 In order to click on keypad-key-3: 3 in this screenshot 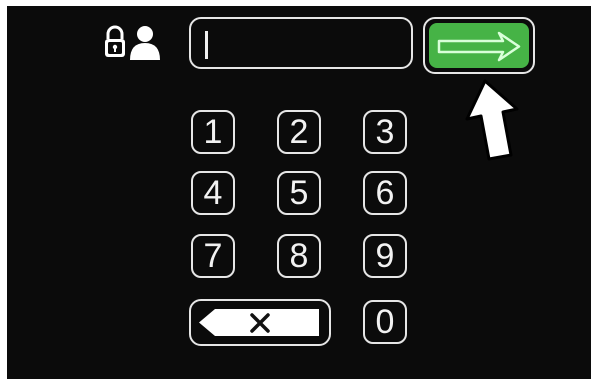, I will do `click(385, 132)`.